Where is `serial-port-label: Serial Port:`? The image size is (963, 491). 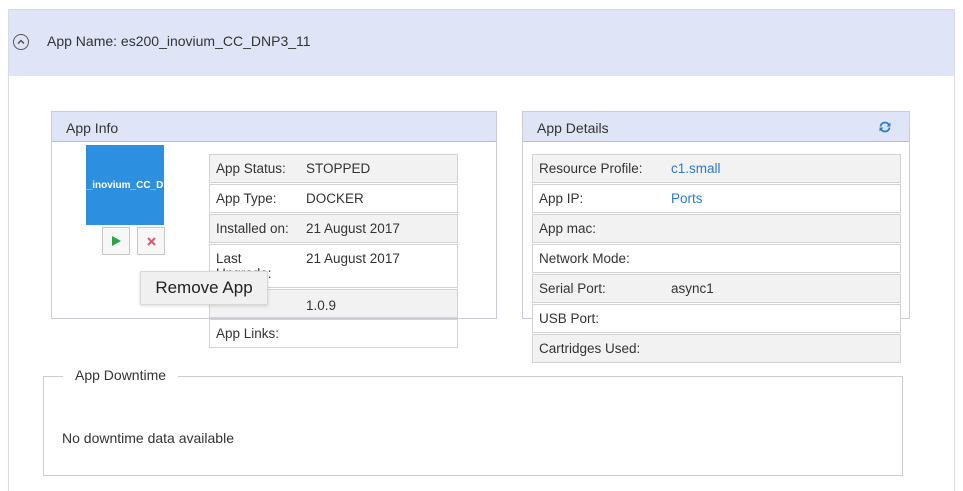
serial-port-label: Serial Port: is located at coordinates (572, 288).